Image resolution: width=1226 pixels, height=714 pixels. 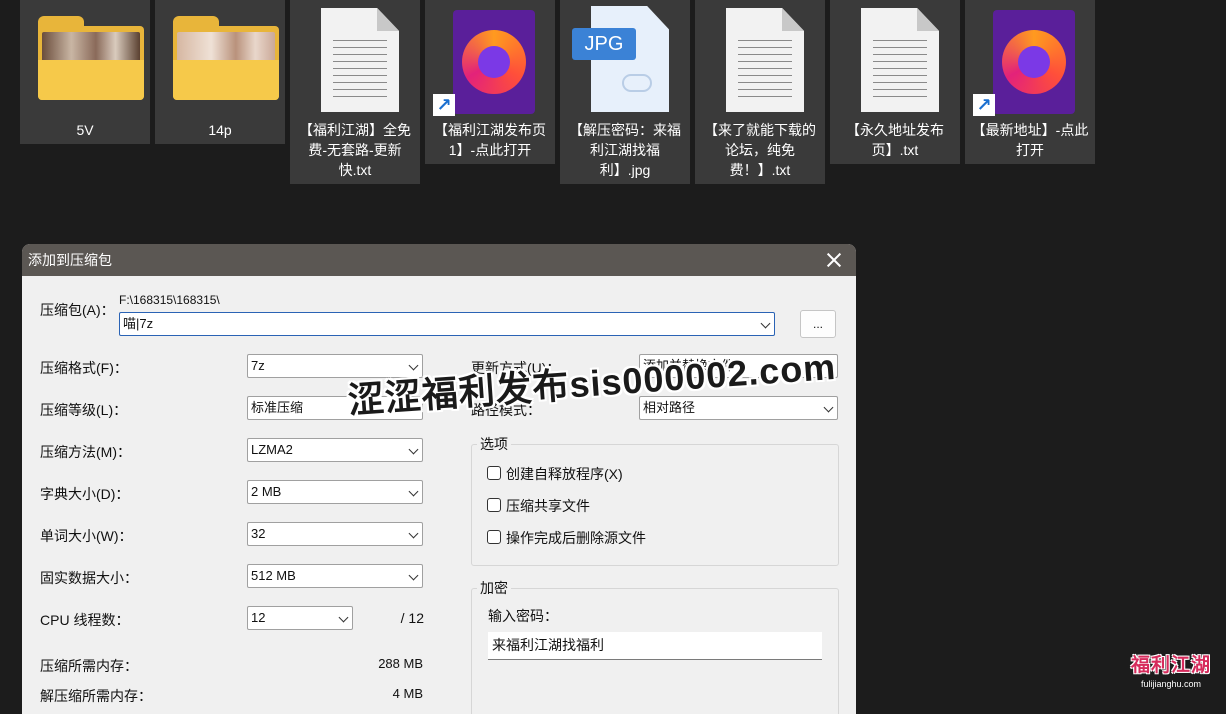 I want to click on options-title: 选项, so click(x=494, y=444).